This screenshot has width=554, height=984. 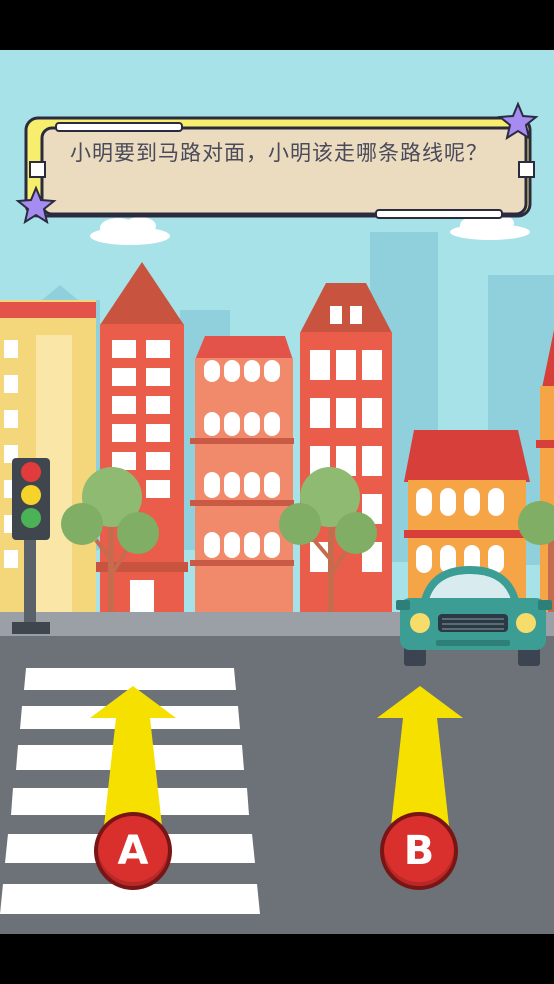 I want to click on choice-a-button: A, so click(x=133, y=851).